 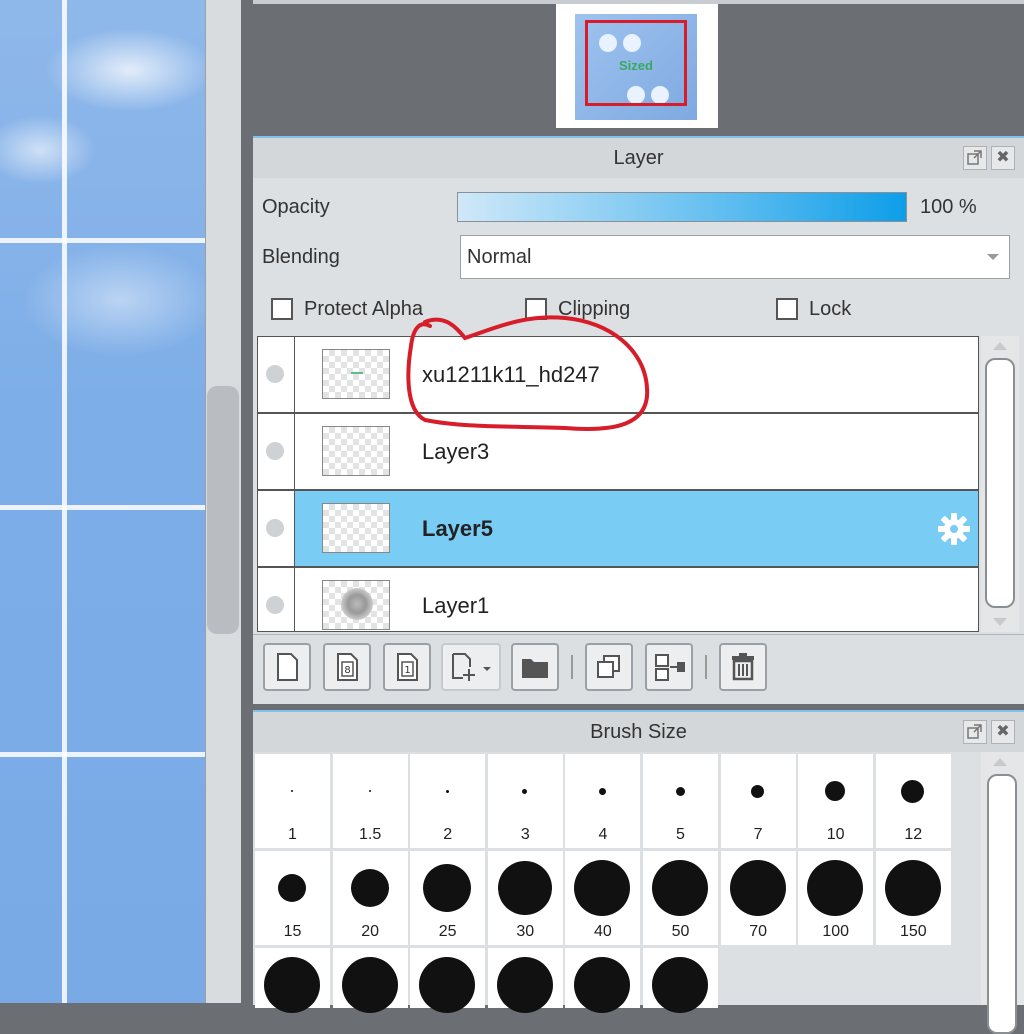 What do you see at coordinates (758, 801) in the screenshot?
I see `brush-size-cell: 7` at bounding box center [758, 801].